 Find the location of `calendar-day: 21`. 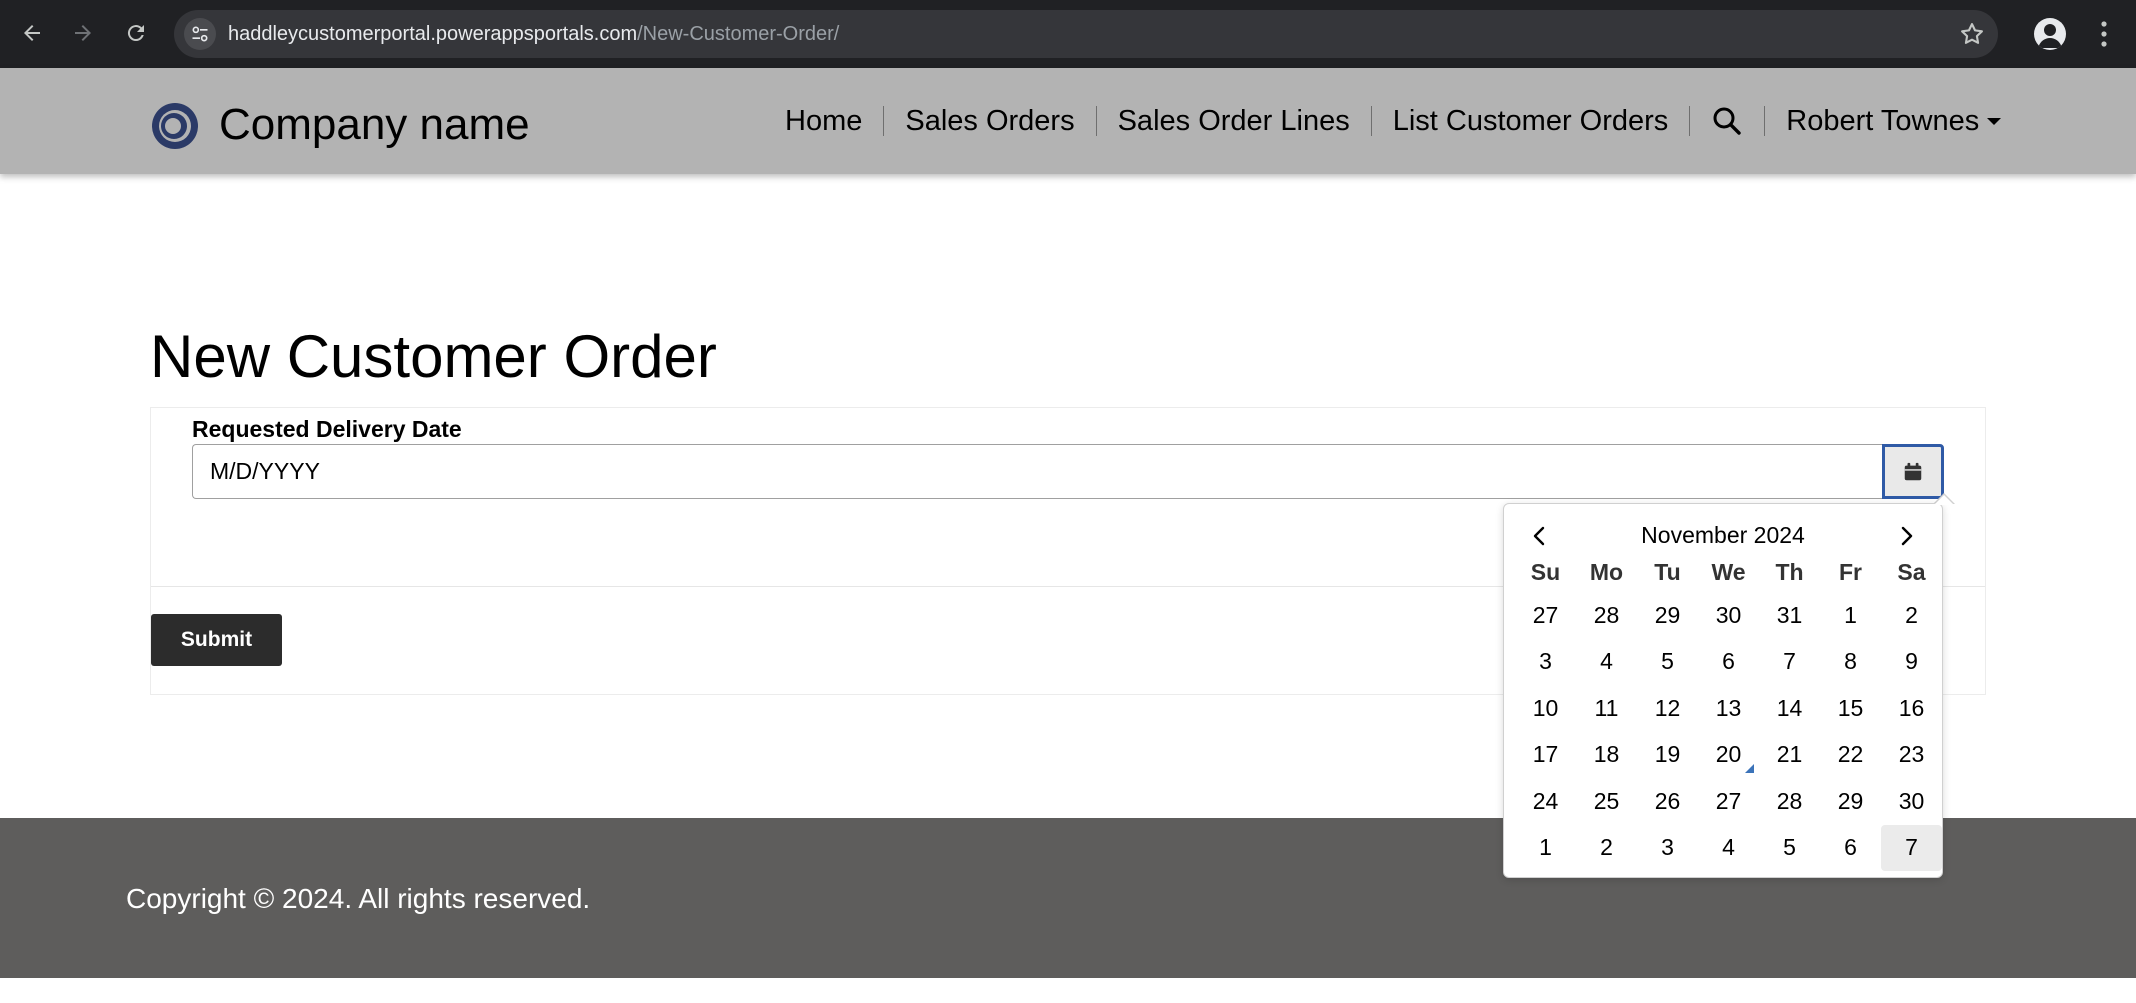

calendar-day: 21 is located at coordinates (1789, 755).